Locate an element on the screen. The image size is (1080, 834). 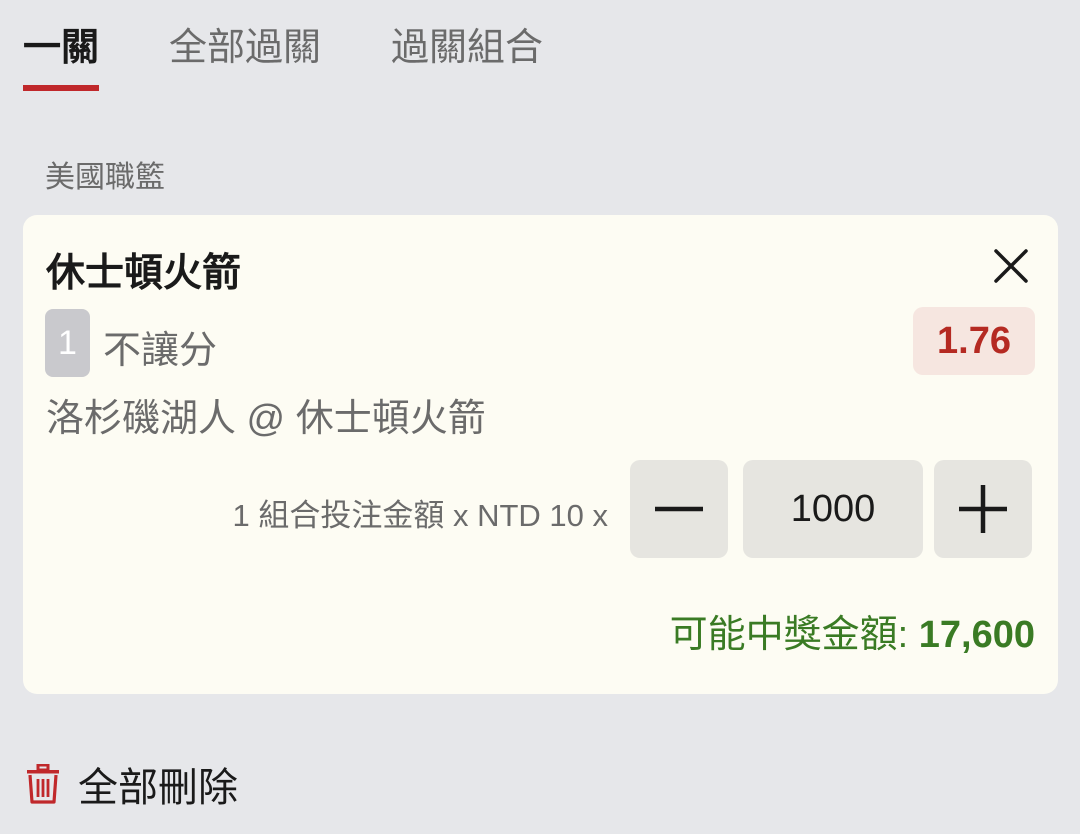
selected-team: 休士頓火箭 is located at coordinates (144, 273).